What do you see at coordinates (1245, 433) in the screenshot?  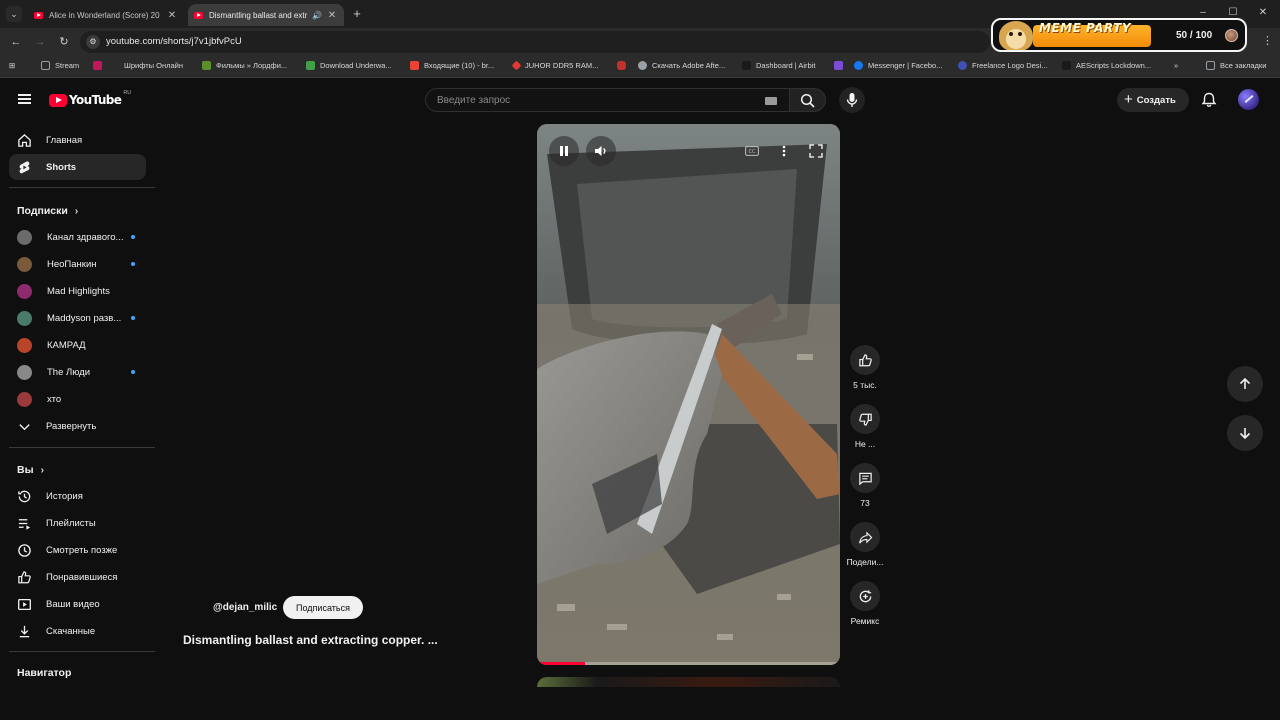 I see `next-short-button` at bounding box center [1245, 433].